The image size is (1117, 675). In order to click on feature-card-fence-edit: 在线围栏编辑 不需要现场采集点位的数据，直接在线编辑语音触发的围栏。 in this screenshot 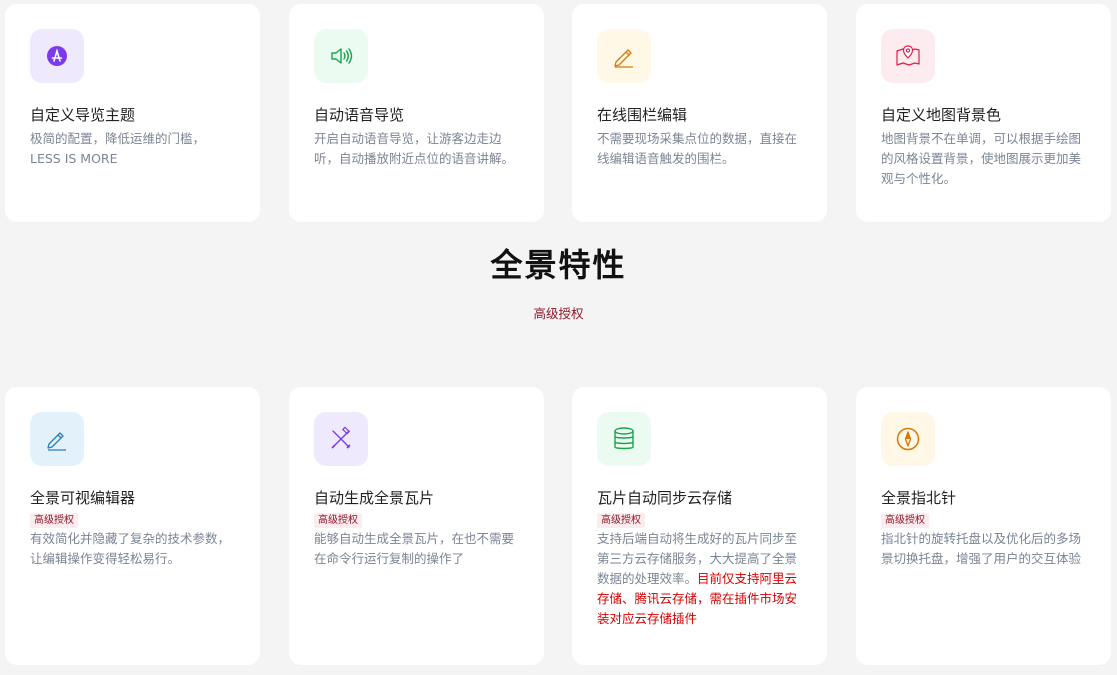, I will do `click(699, 113)`.